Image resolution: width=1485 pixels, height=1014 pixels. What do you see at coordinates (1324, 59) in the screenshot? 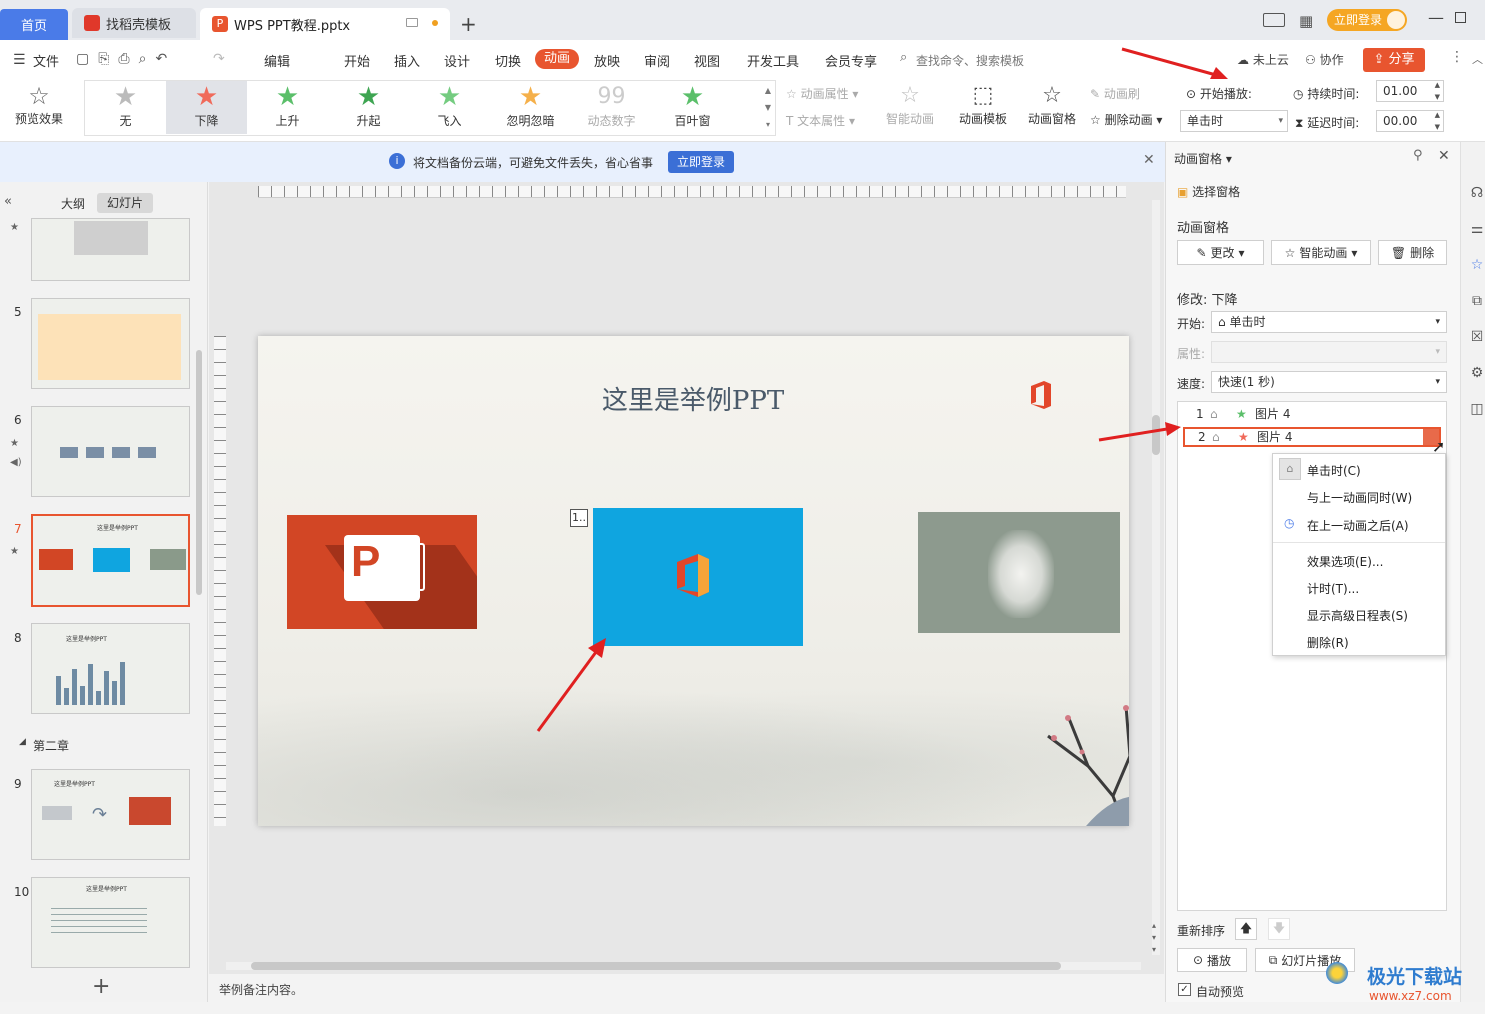
I see `collab-button: ⚇ 协作` at bounding box center [1324, 59].